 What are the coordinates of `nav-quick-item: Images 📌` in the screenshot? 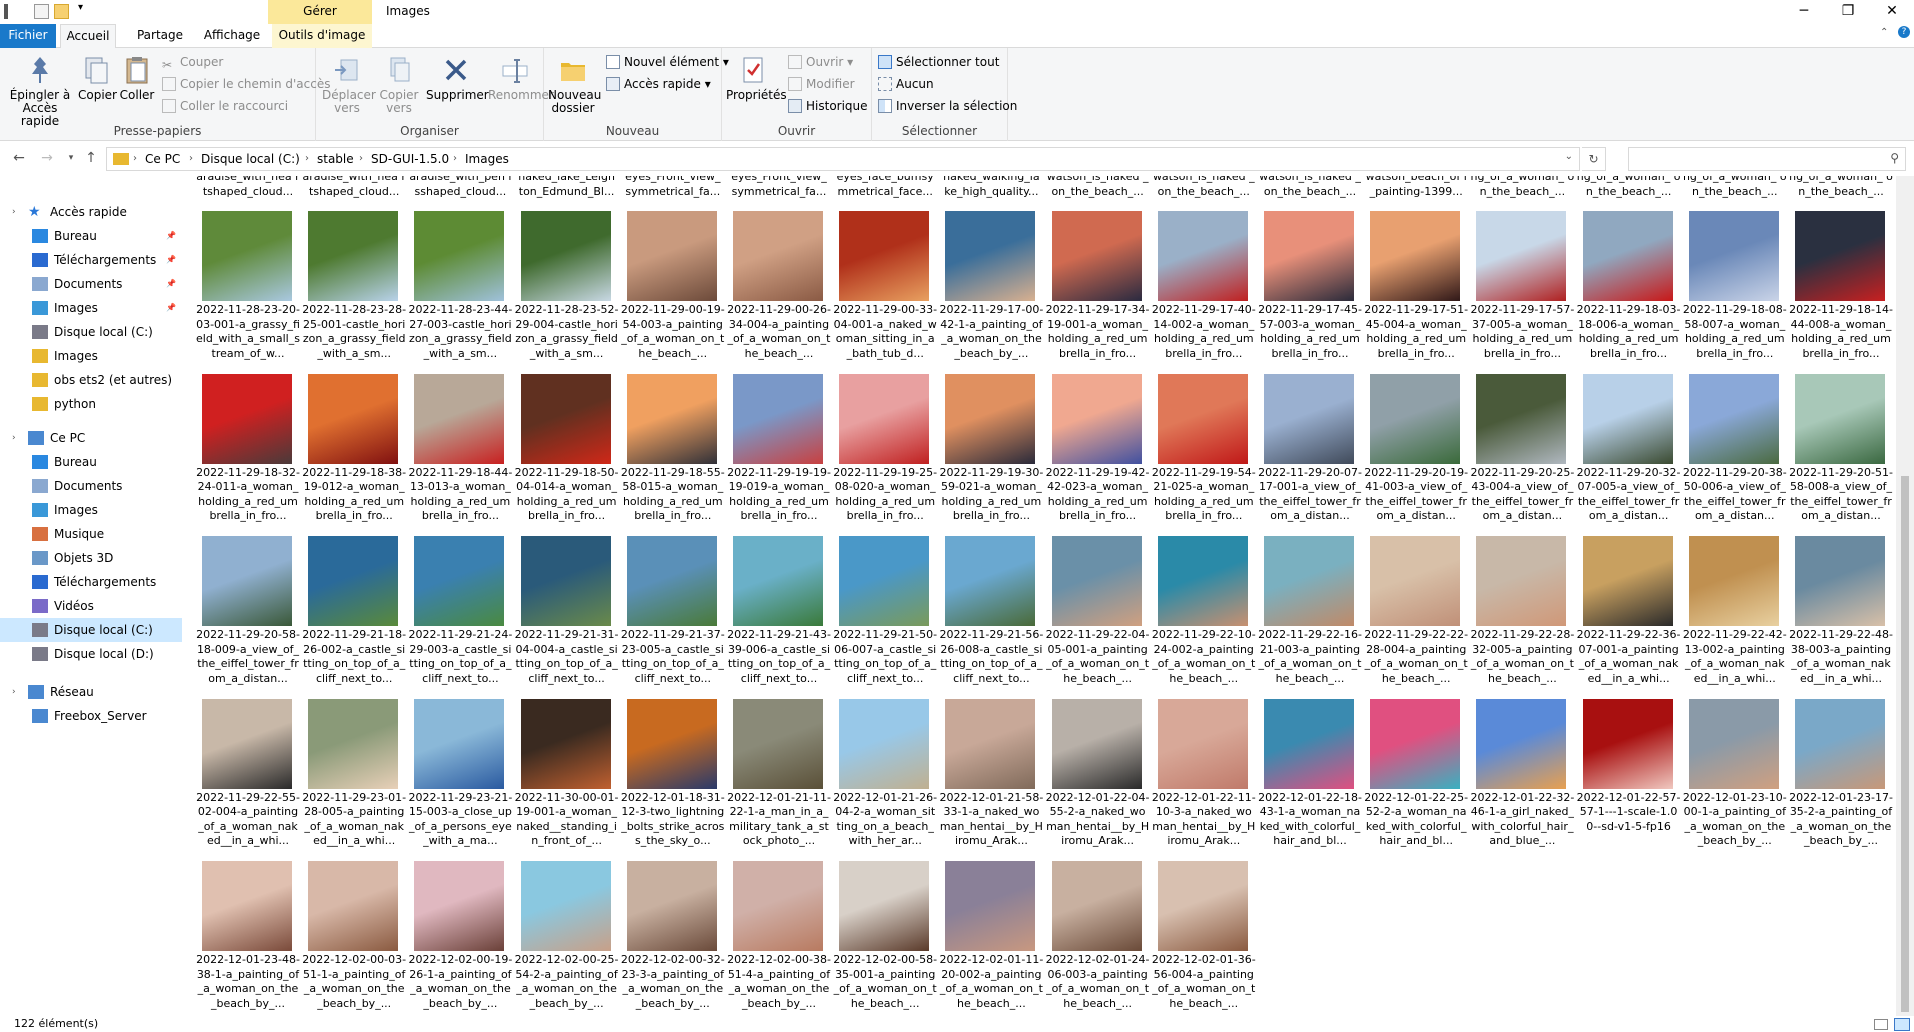 It's located at (91, 308).